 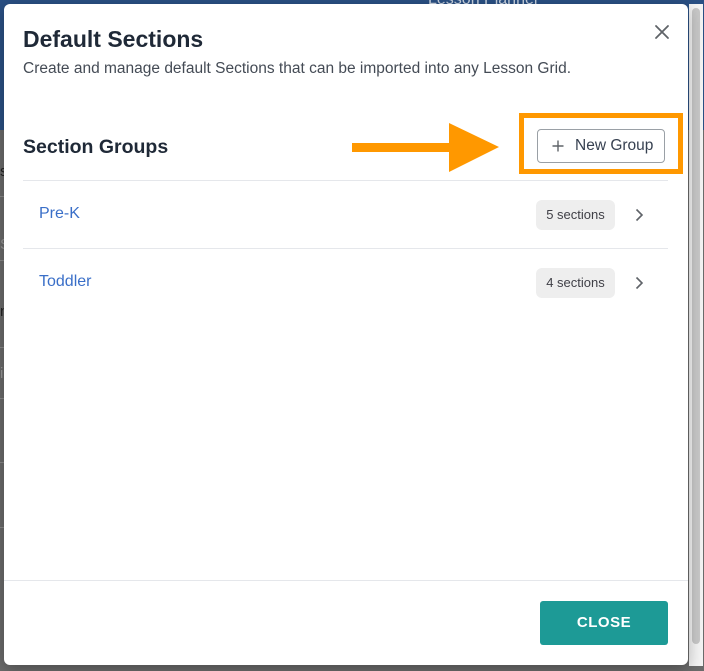 I want to click on list-item-pre-k: Pre-K 5 sections, so click(x=345, y=214).